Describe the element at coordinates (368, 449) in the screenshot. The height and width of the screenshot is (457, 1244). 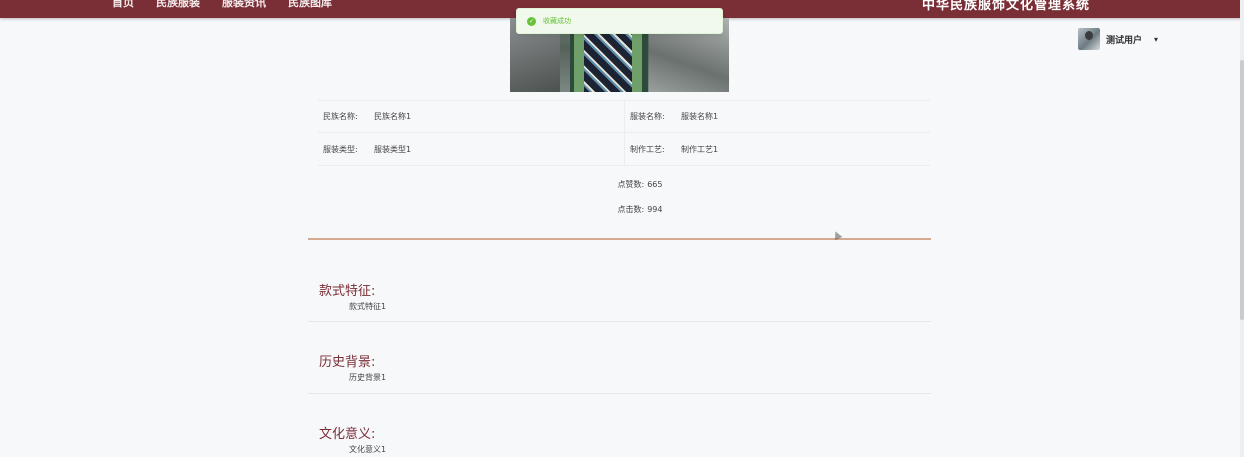
I see `section-content: 文化意义1` at that location.